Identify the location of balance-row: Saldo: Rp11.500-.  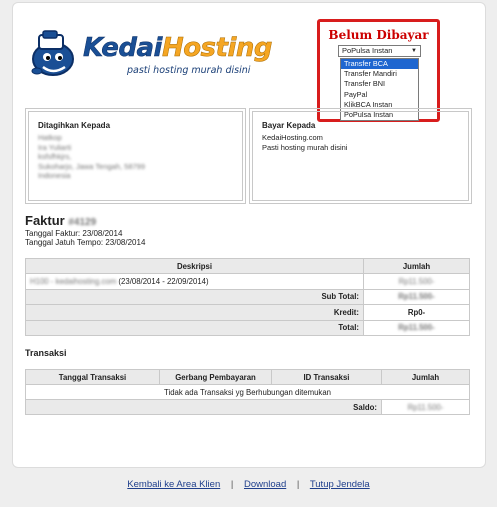
(247, 407).